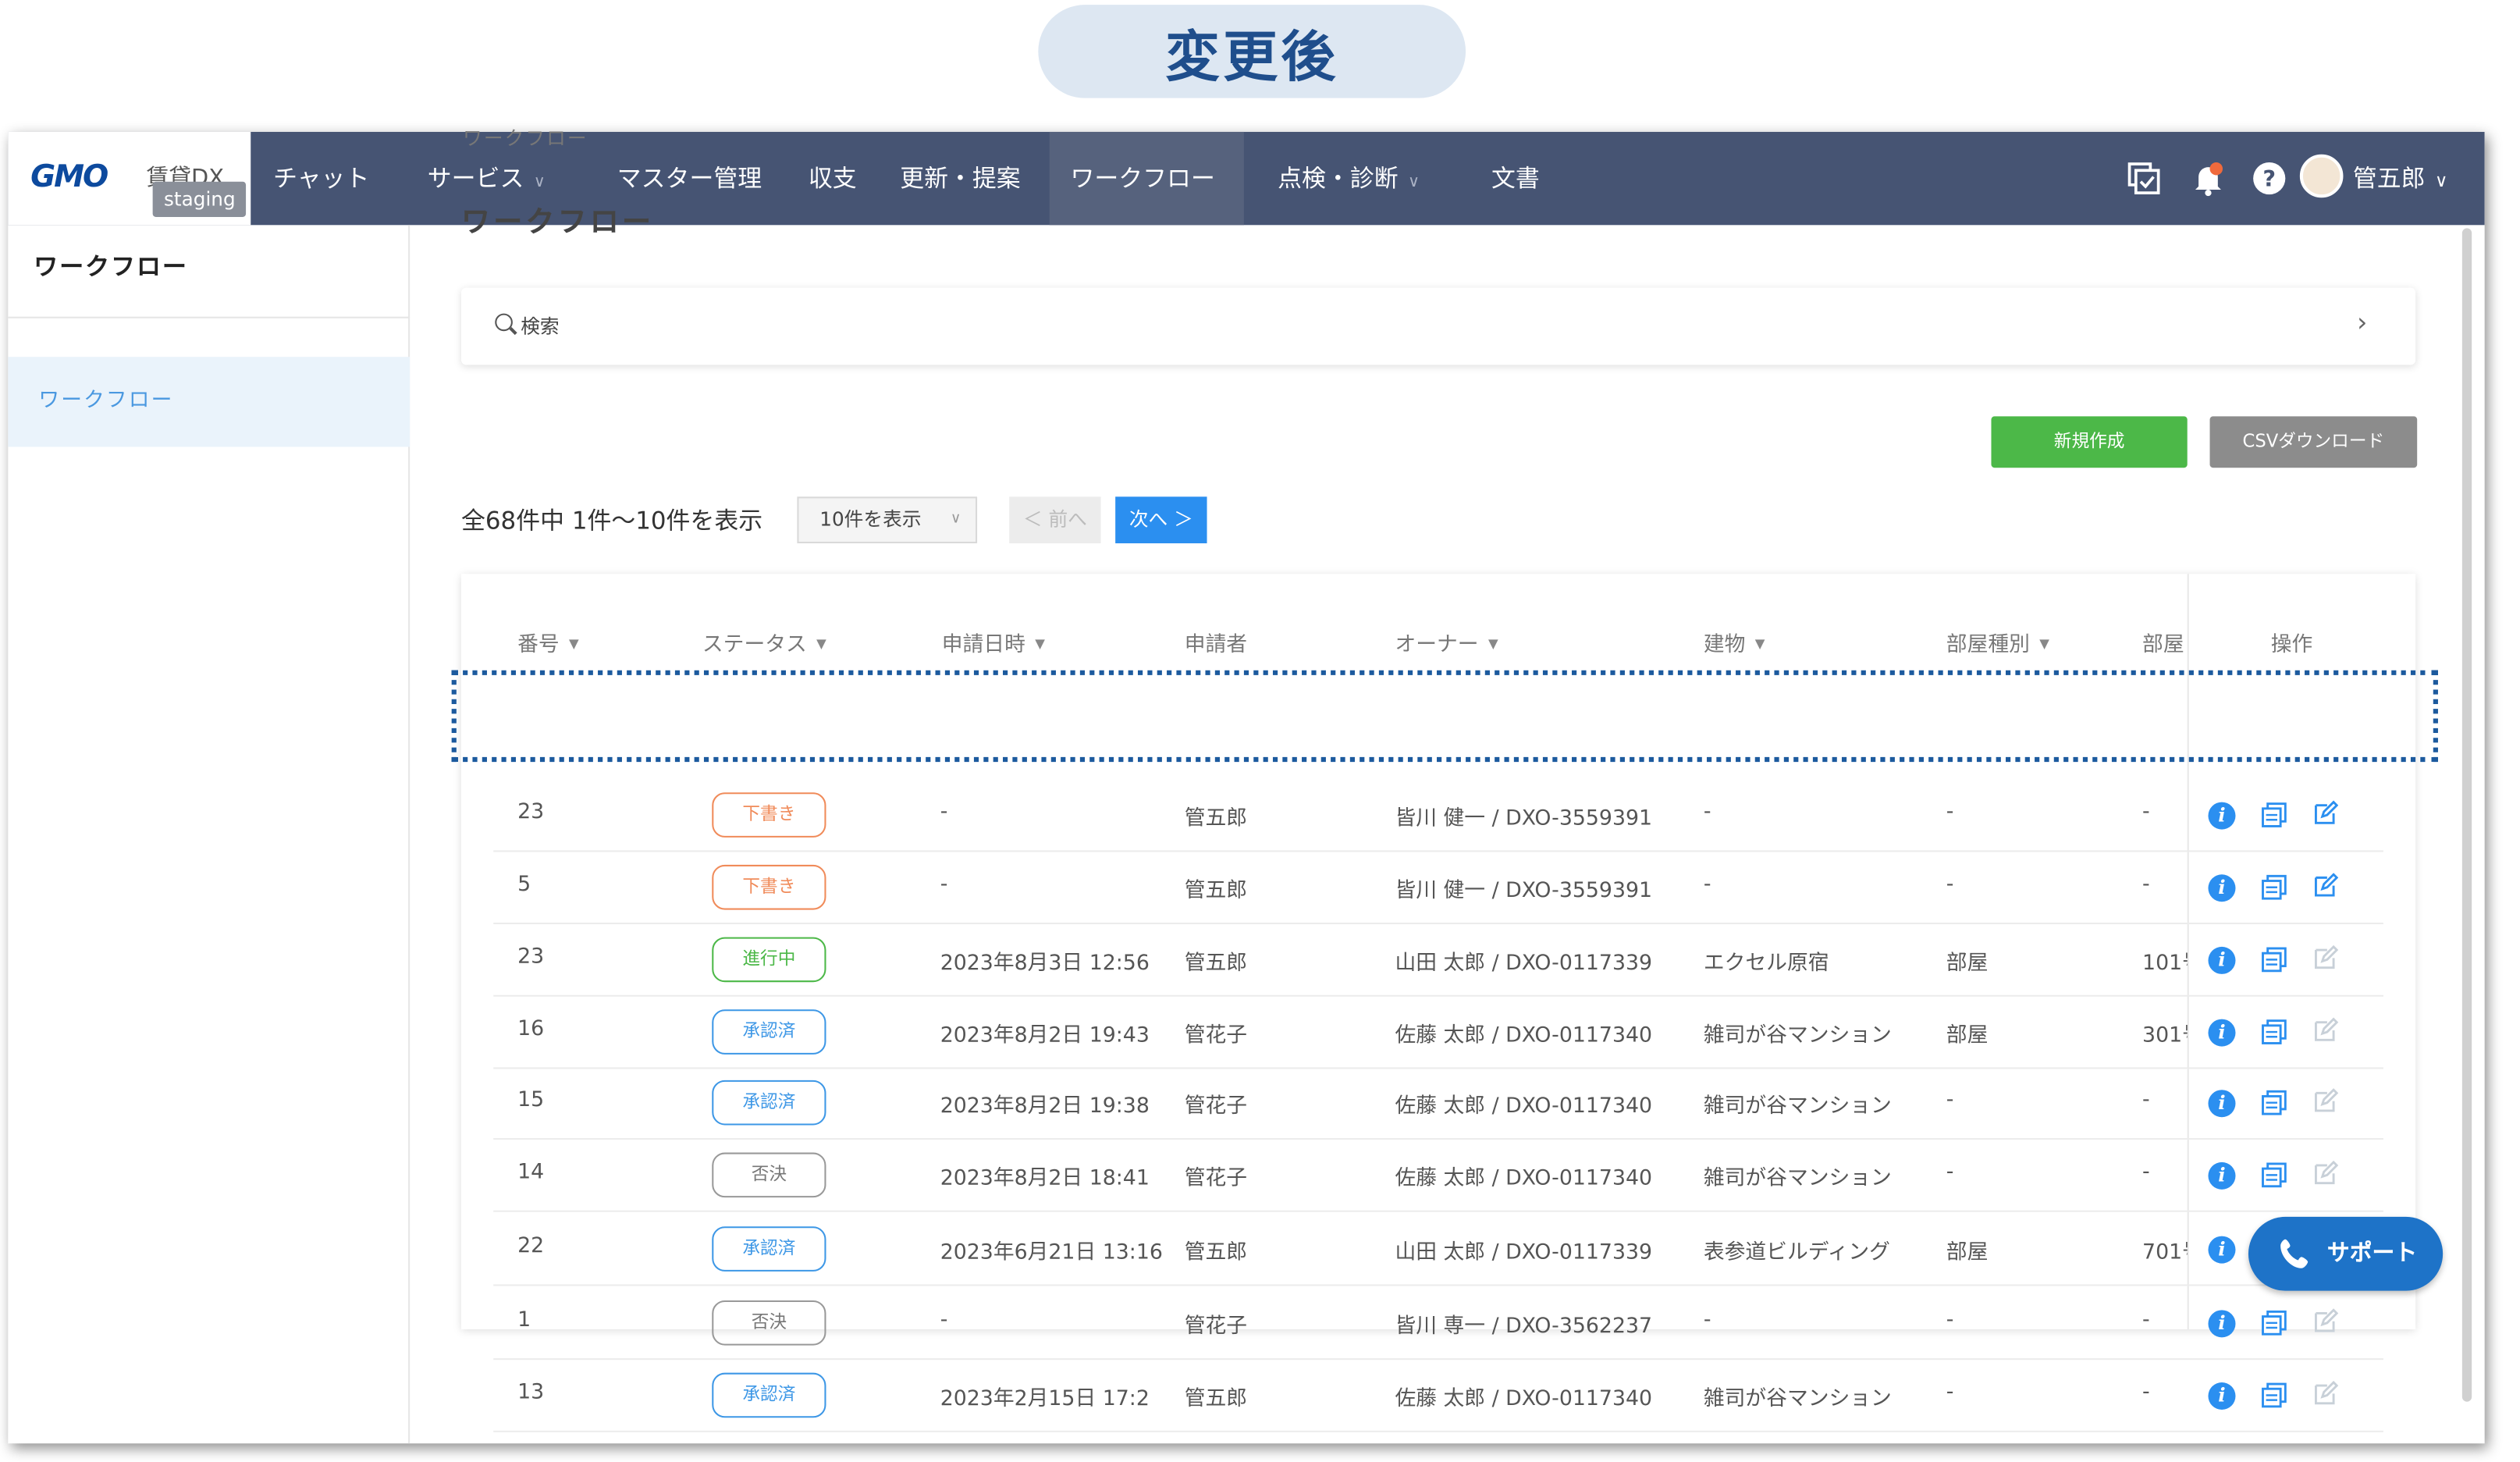  I want to click on scrollbar, so click(2467, 815).